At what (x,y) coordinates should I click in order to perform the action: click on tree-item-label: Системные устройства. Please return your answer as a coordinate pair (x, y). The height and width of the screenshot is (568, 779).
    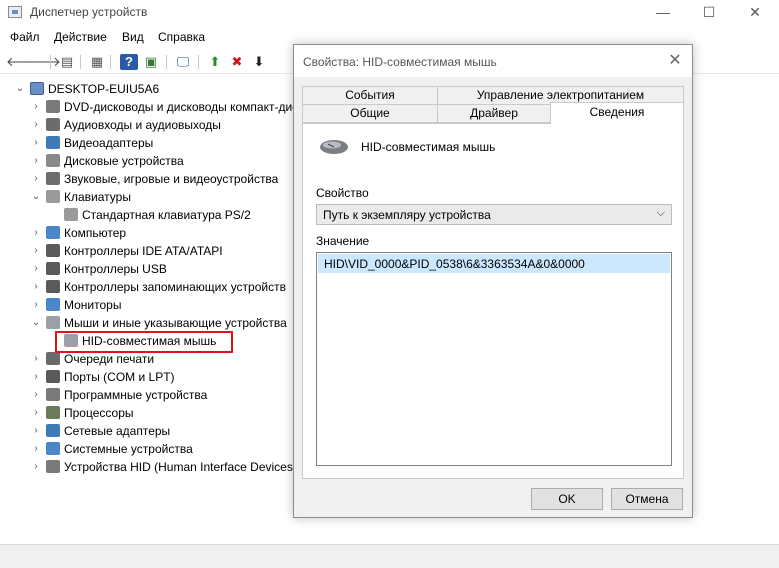
    Looking at the image, I should click on (128, 449).